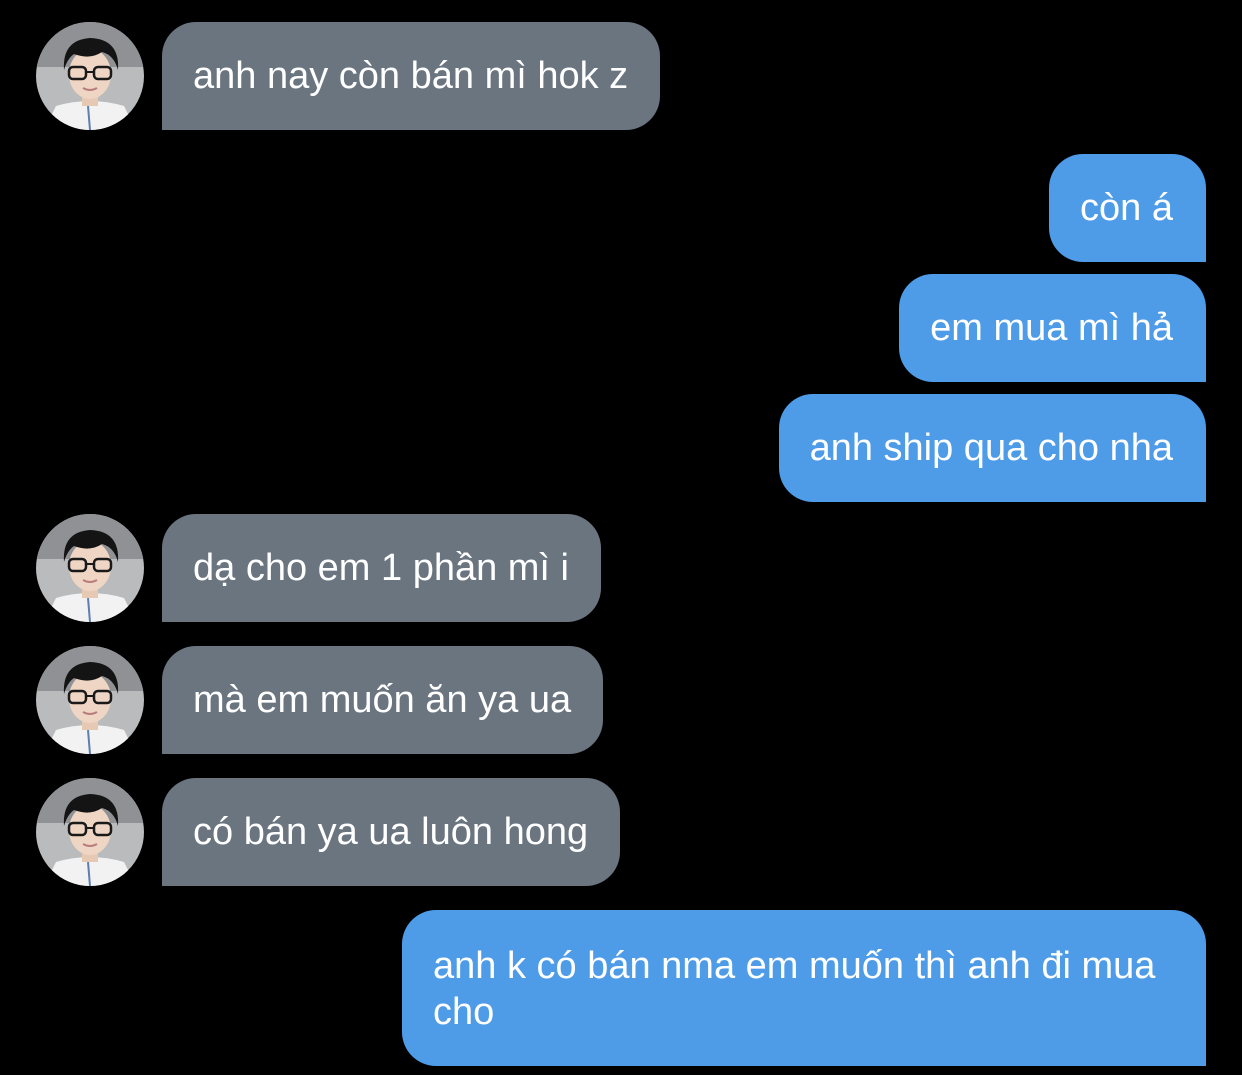 Image resolution: width=1242 pixels, height=1075 pixels. I want to click on outgoing-message-bubble: anh ship qua cho nha, so click(992, 448).